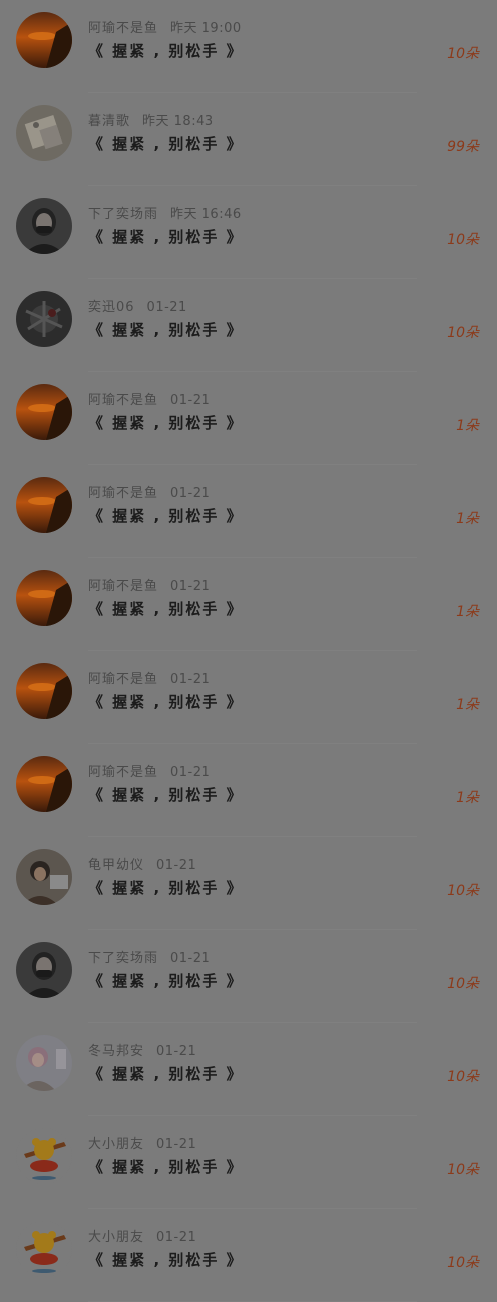 The width and height of the screenshot is (497, 1302). What do you see at coordinates (178, 121) in the screenshot?
I see `timestamp: 昨天 18:43` at bounding box center [178, 121].